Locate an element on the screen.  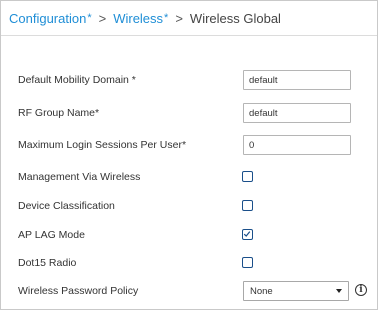
management-via-wireless-checkbox is located at coordinates (247, 176).